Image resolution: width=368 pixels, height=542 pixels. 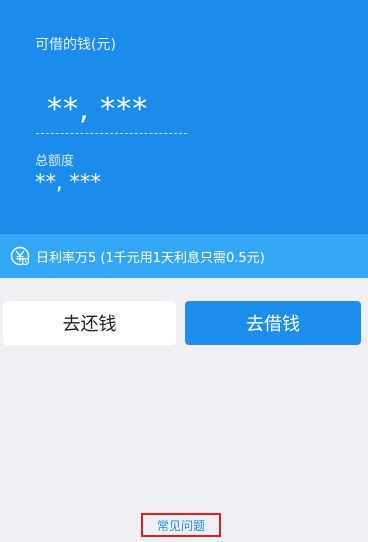 What do you see at coordinates (111, 133) in the screenshot?
I see `dashed-divider` at bounding box center [111, 133].